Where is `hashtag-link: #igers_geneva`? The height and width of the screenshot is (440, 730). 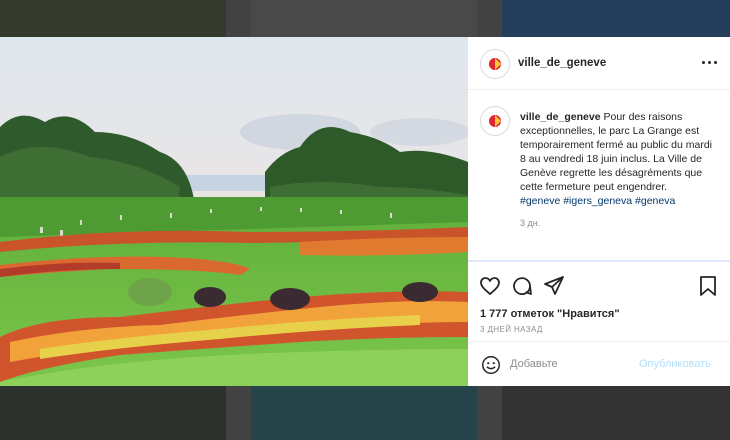
hashtag-link: #igers_geneva is located at coordinates (597, 201).